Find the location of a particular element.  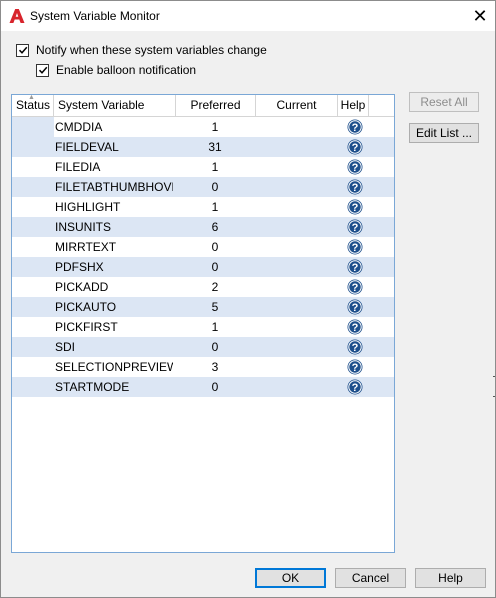

table-row: PICKAUTO 5? is located at coordinates (203, 307).